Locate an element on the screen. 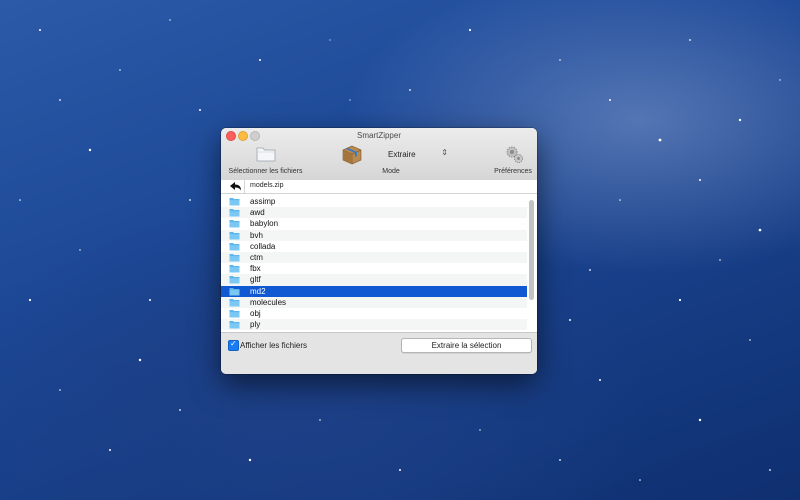 The width and height of the screenshot is (800, 500). mode-value: Extraire is located at coordinates (402, 154).